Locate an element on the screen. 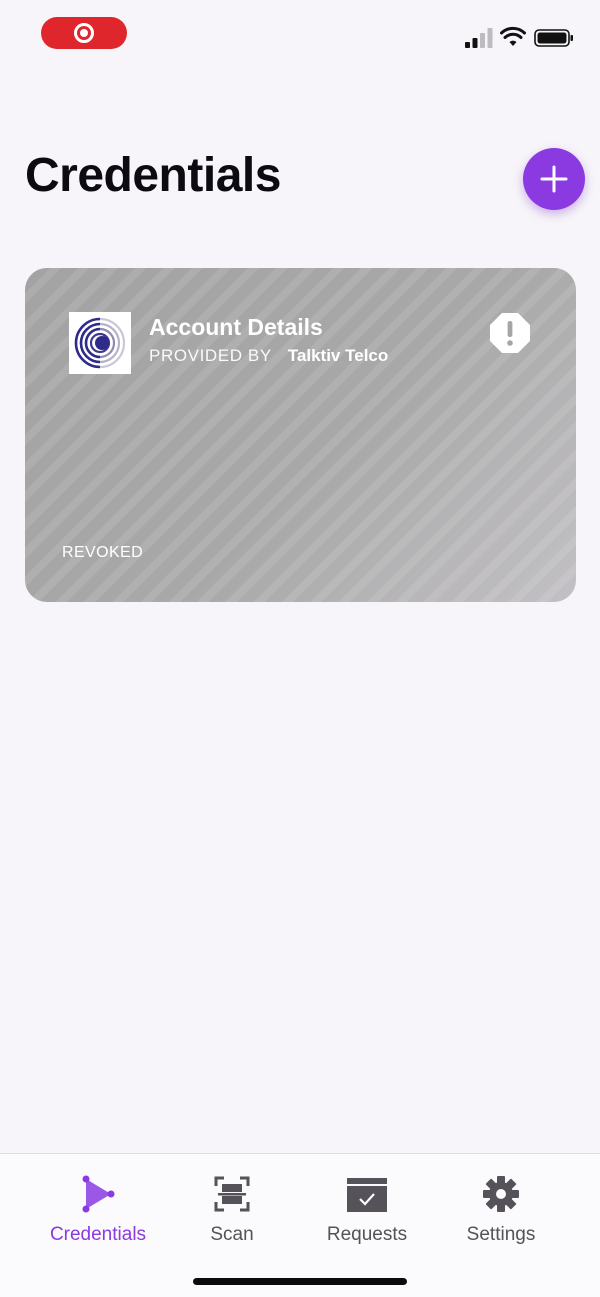 The width and height of the screenshot is (600, 1297). provider-name: Talktiv Telco is located at coordinates (338, 355).